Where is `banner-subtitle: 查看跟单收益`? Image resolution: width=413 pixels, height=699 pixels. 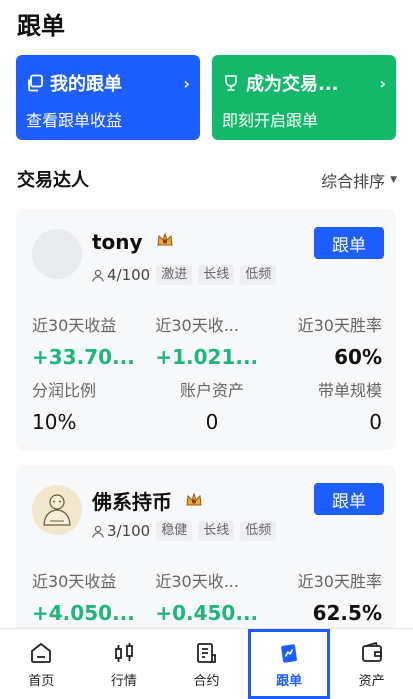 banner-subtitle: 查看跟单收益 is located at coordinates (74, 120).